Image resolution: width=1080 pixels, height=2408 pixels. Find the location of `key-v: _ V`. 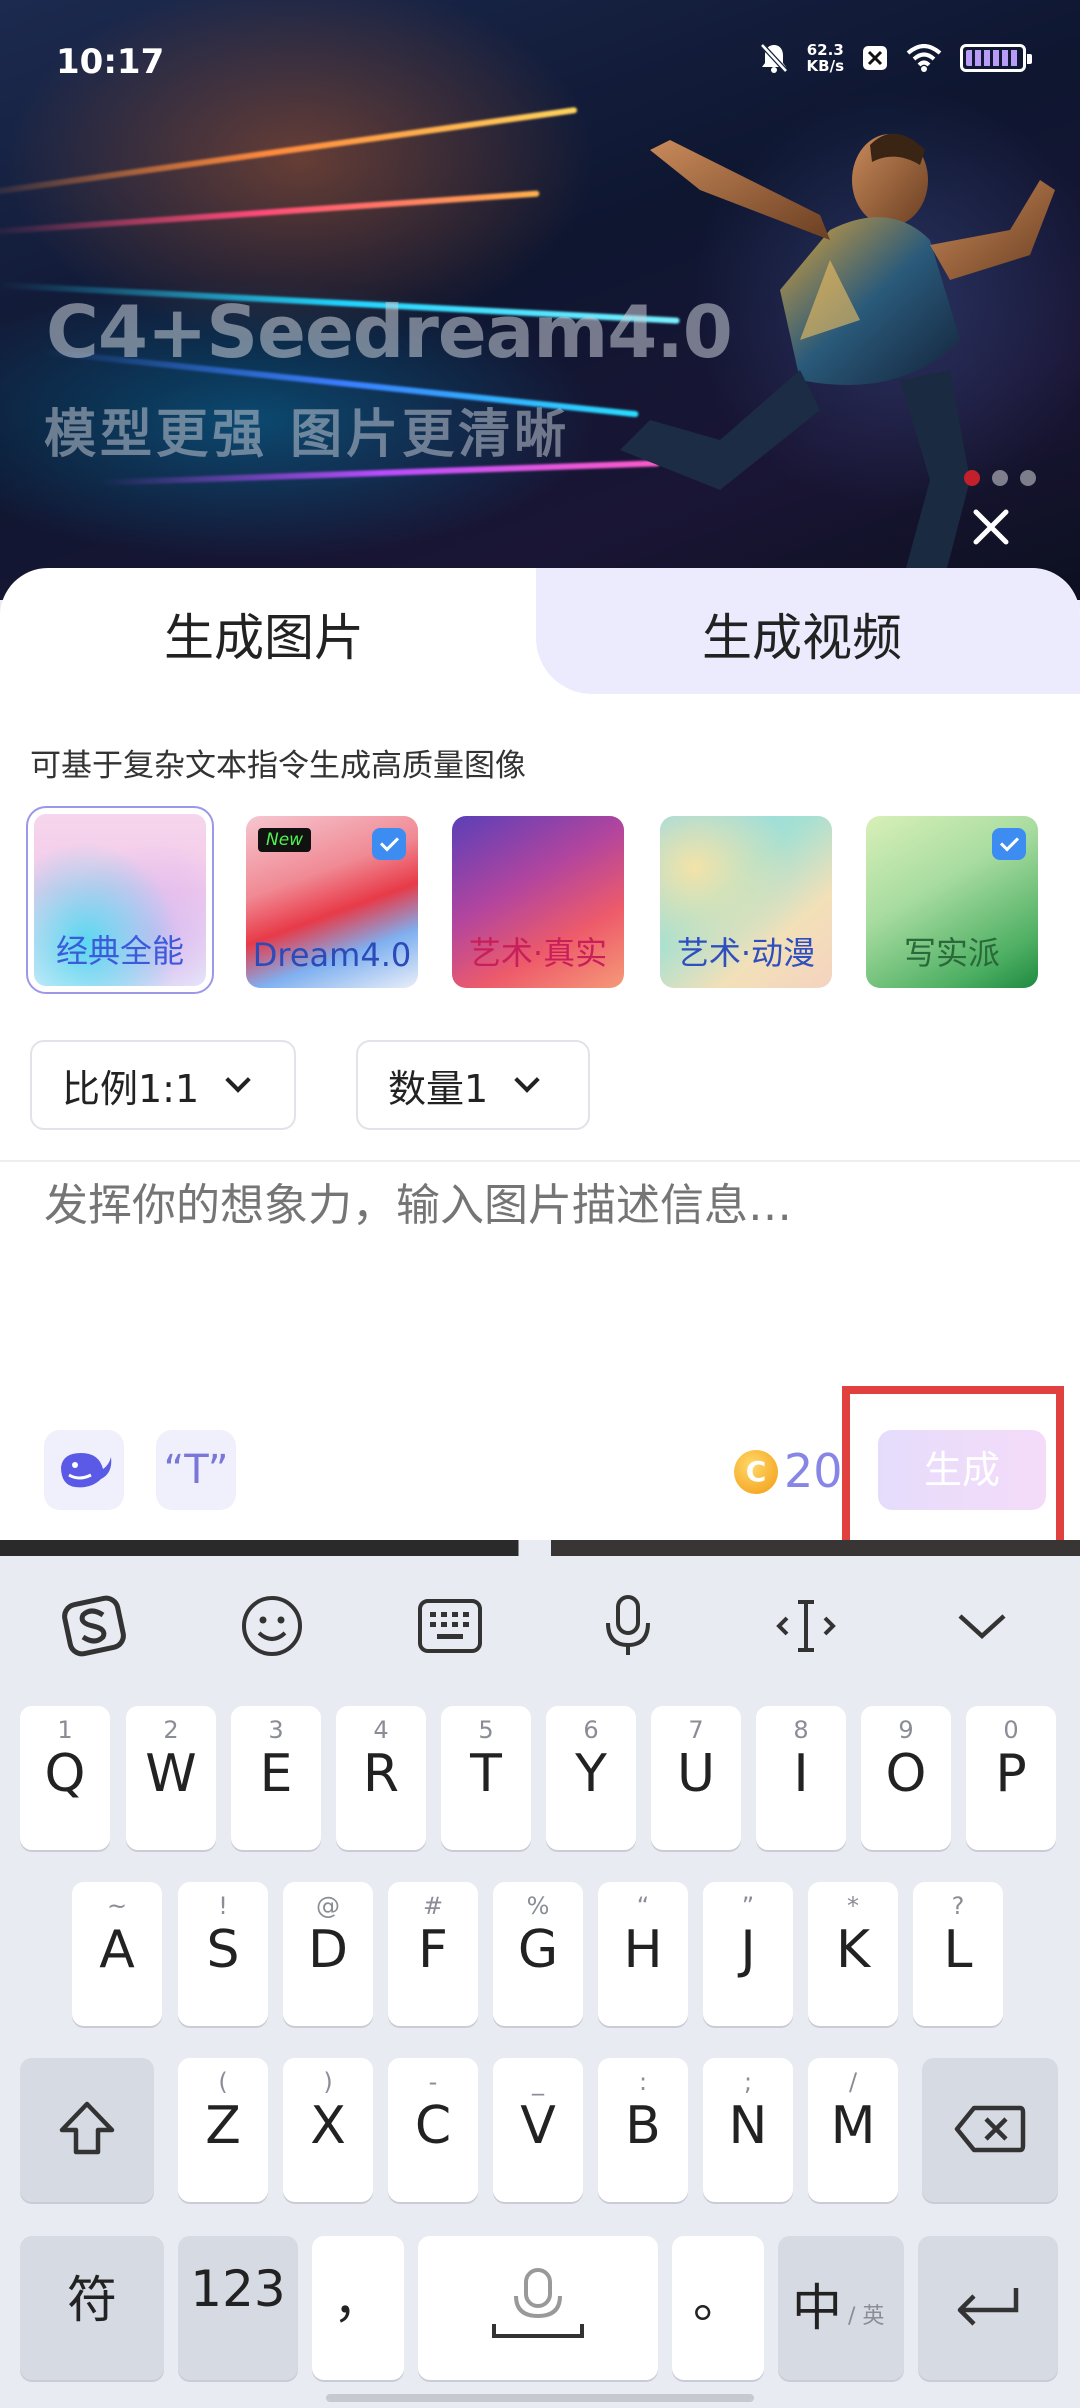

key-v: _ V is located at coordinates (538, 2130).